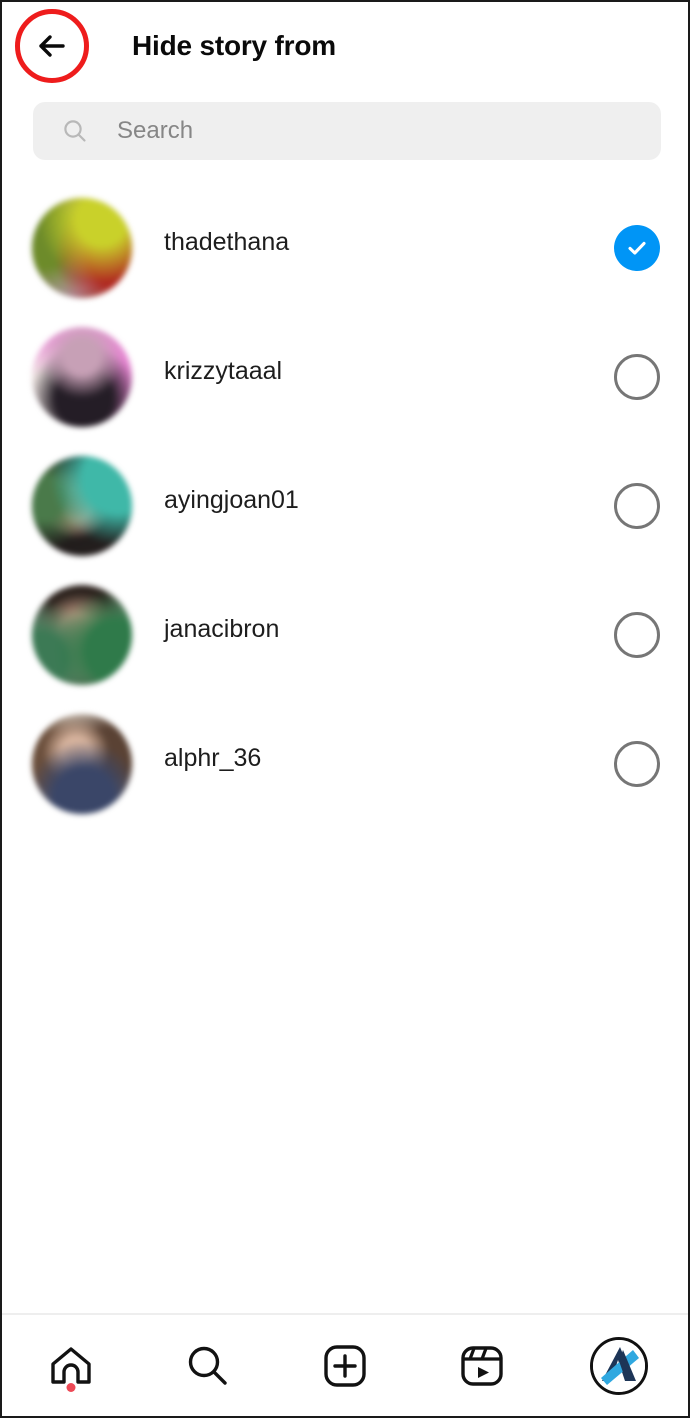 Image resolution: width=690 pixels, height=1418 pixels. I want to click on list-item: ayingjoan01, so click(345, 505).